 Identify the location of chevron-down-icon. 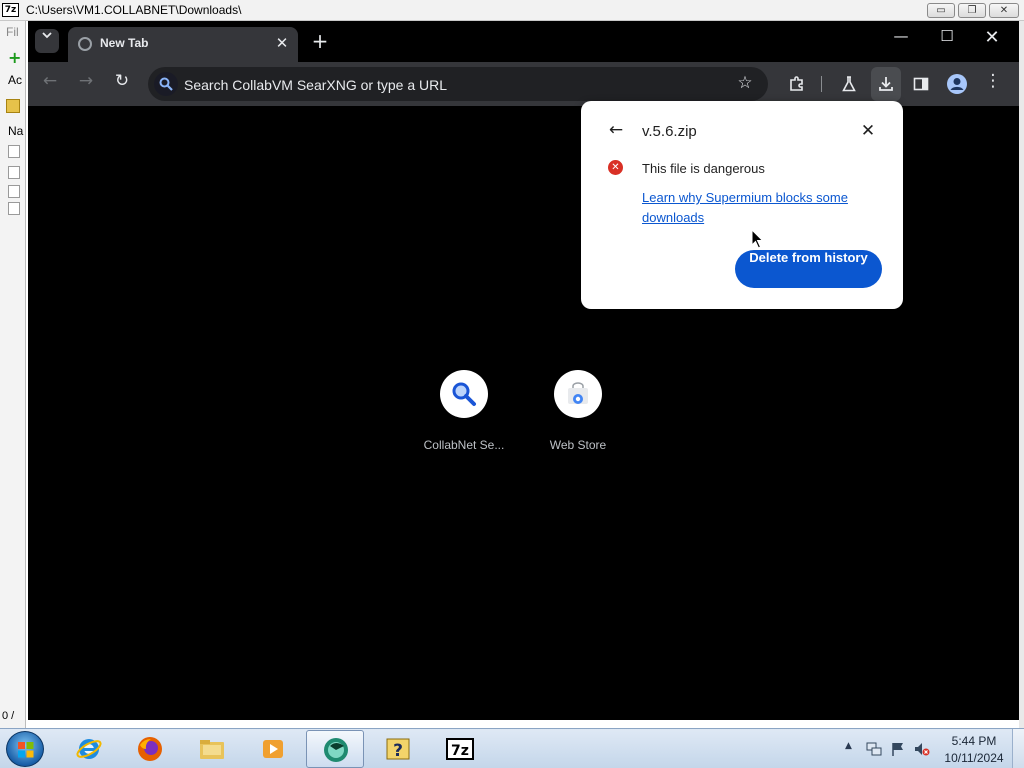
(47, 35).